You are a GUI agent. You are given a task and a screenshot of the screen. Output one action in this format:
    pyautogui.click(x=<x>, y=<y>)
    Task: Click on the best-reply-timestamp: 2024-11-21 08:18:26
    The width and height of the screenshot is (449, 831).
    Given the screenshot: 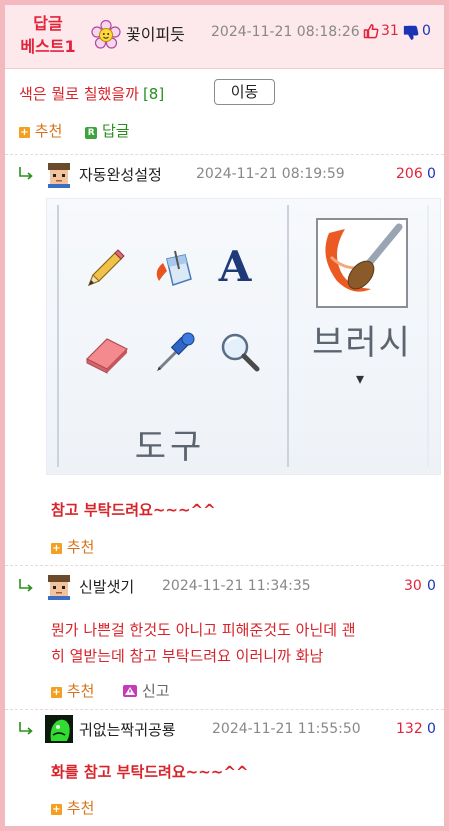 What is the action you would take?
    pyautogui.click(x=285, y=32)
    